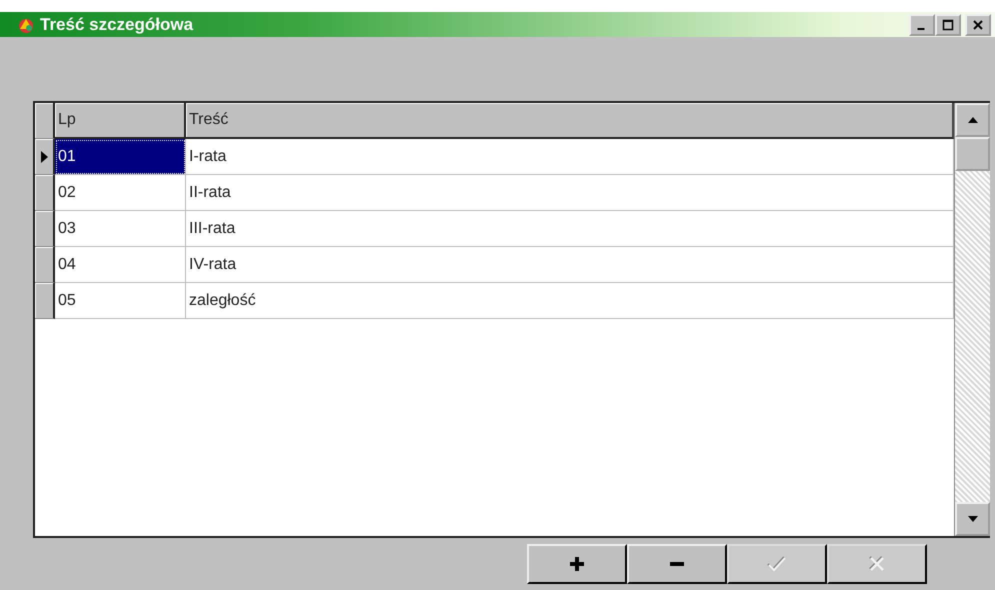 The width and height of the screenshot is (995, 590). I want to click on table-cell: 03, so click(120, 229).